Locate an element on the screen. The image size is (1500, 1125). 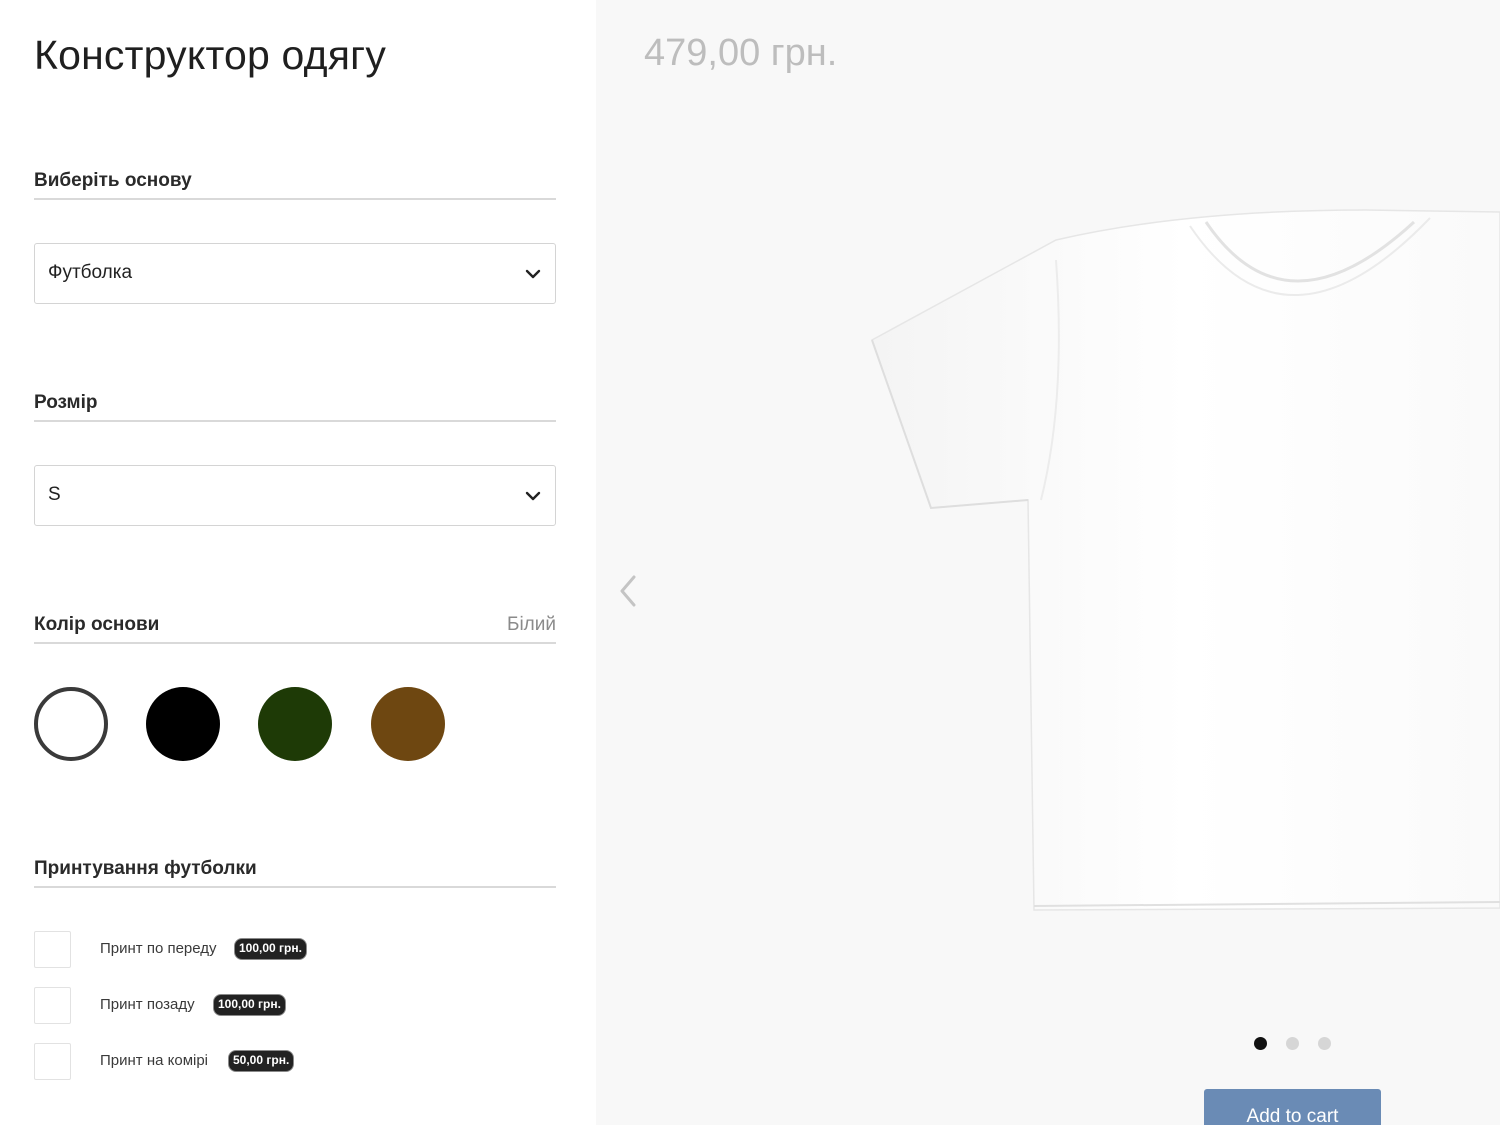
print-back-price-badge: 100,00 грн. is located at coordinates (249, 1005).